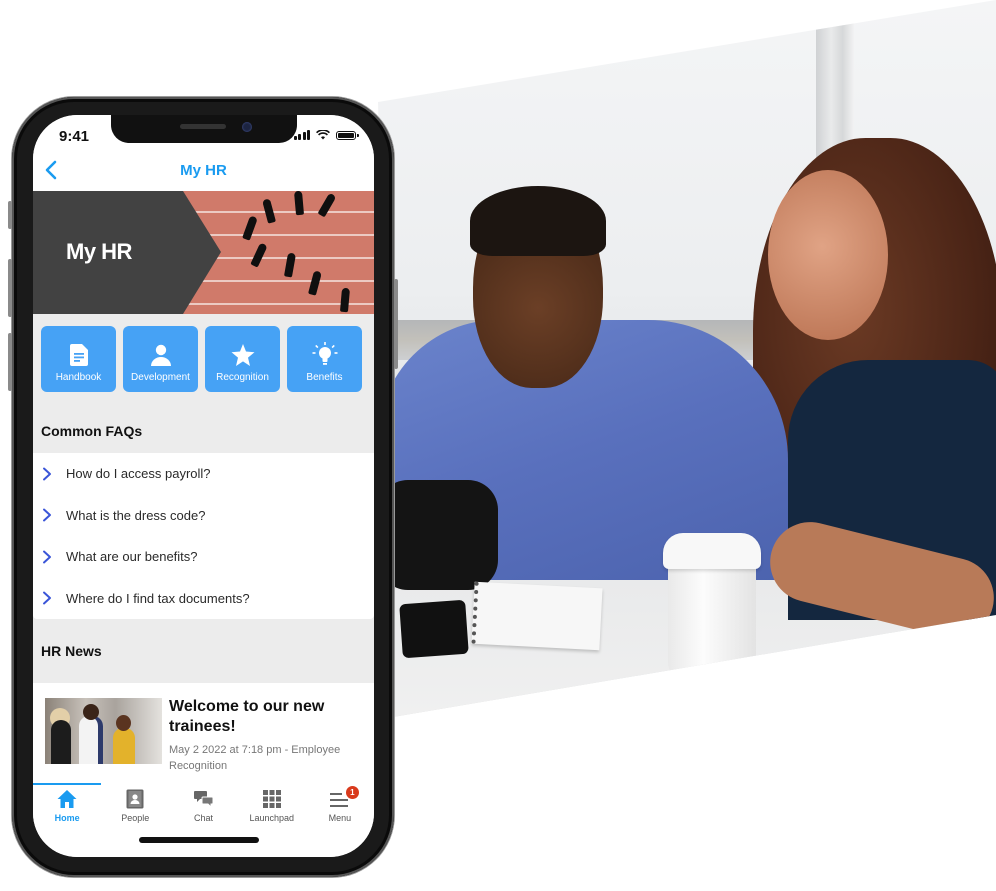 The width and height of the screenshot is (996, 891). I want to click on table-smartphone, so click(434, 629).